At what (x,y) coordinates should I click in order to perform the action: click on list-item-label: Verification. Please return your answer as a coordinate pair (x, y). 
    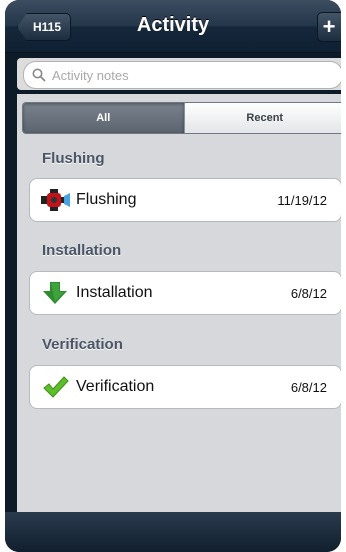
    Looking at the image, I should click on (115, 386).